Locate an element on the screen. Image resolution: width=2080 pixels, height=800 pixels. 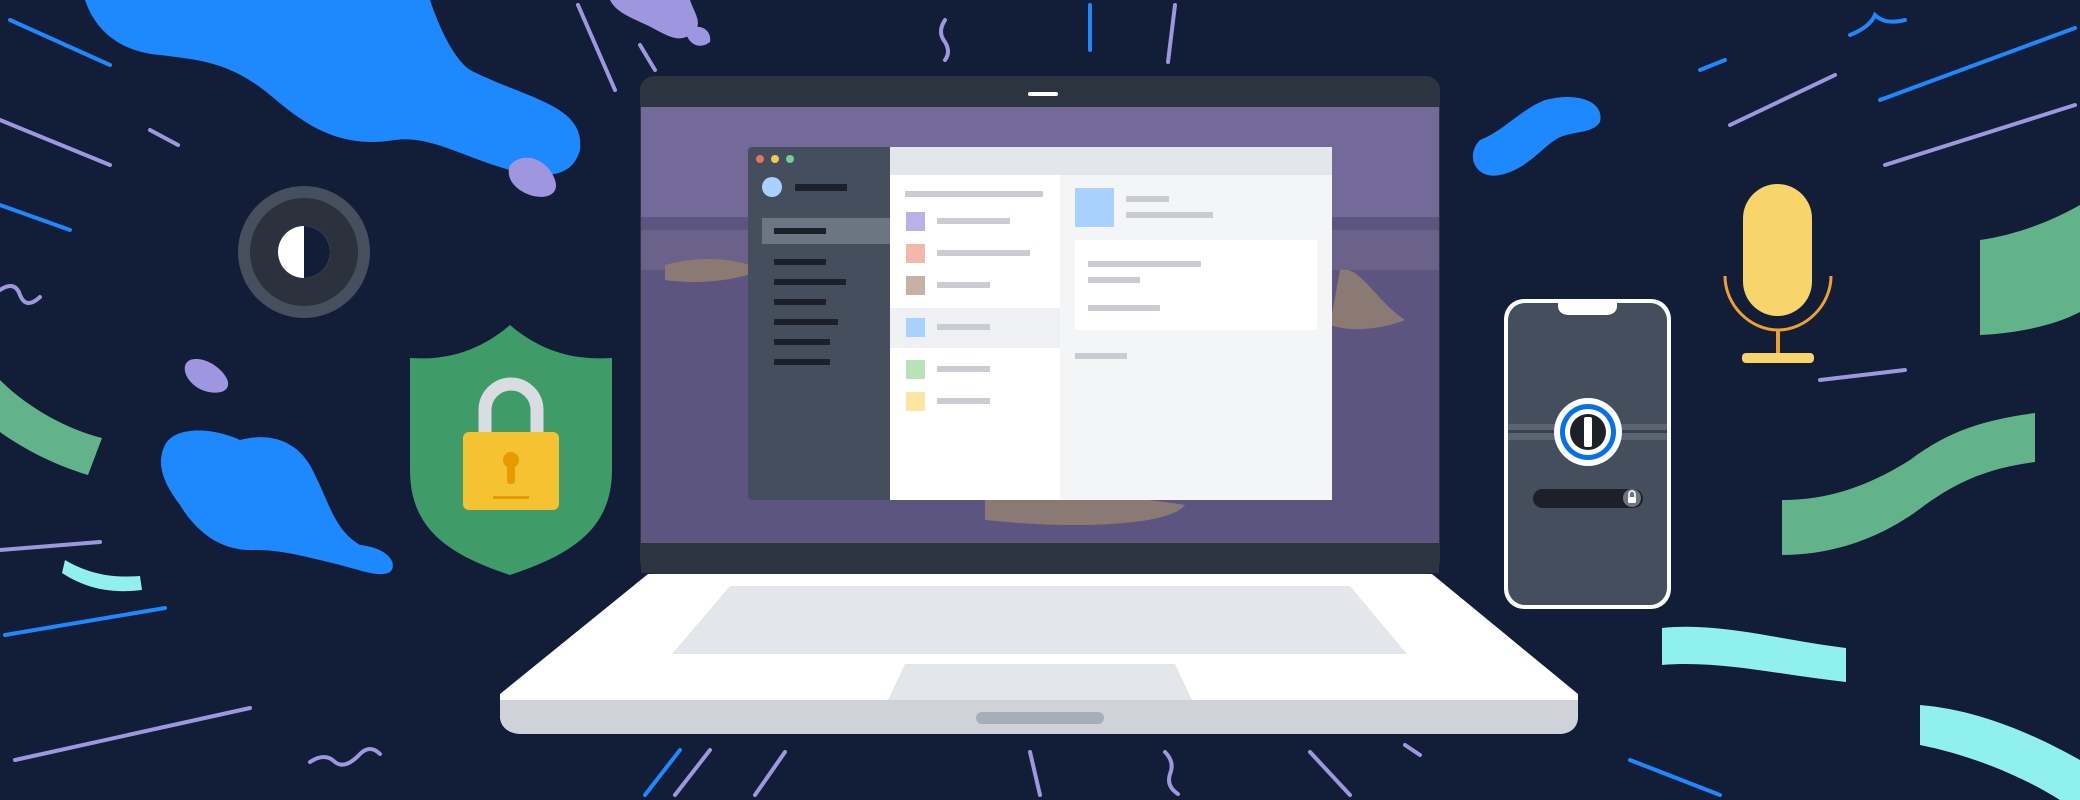
traffic-lights is located at coordinates (775, 159).